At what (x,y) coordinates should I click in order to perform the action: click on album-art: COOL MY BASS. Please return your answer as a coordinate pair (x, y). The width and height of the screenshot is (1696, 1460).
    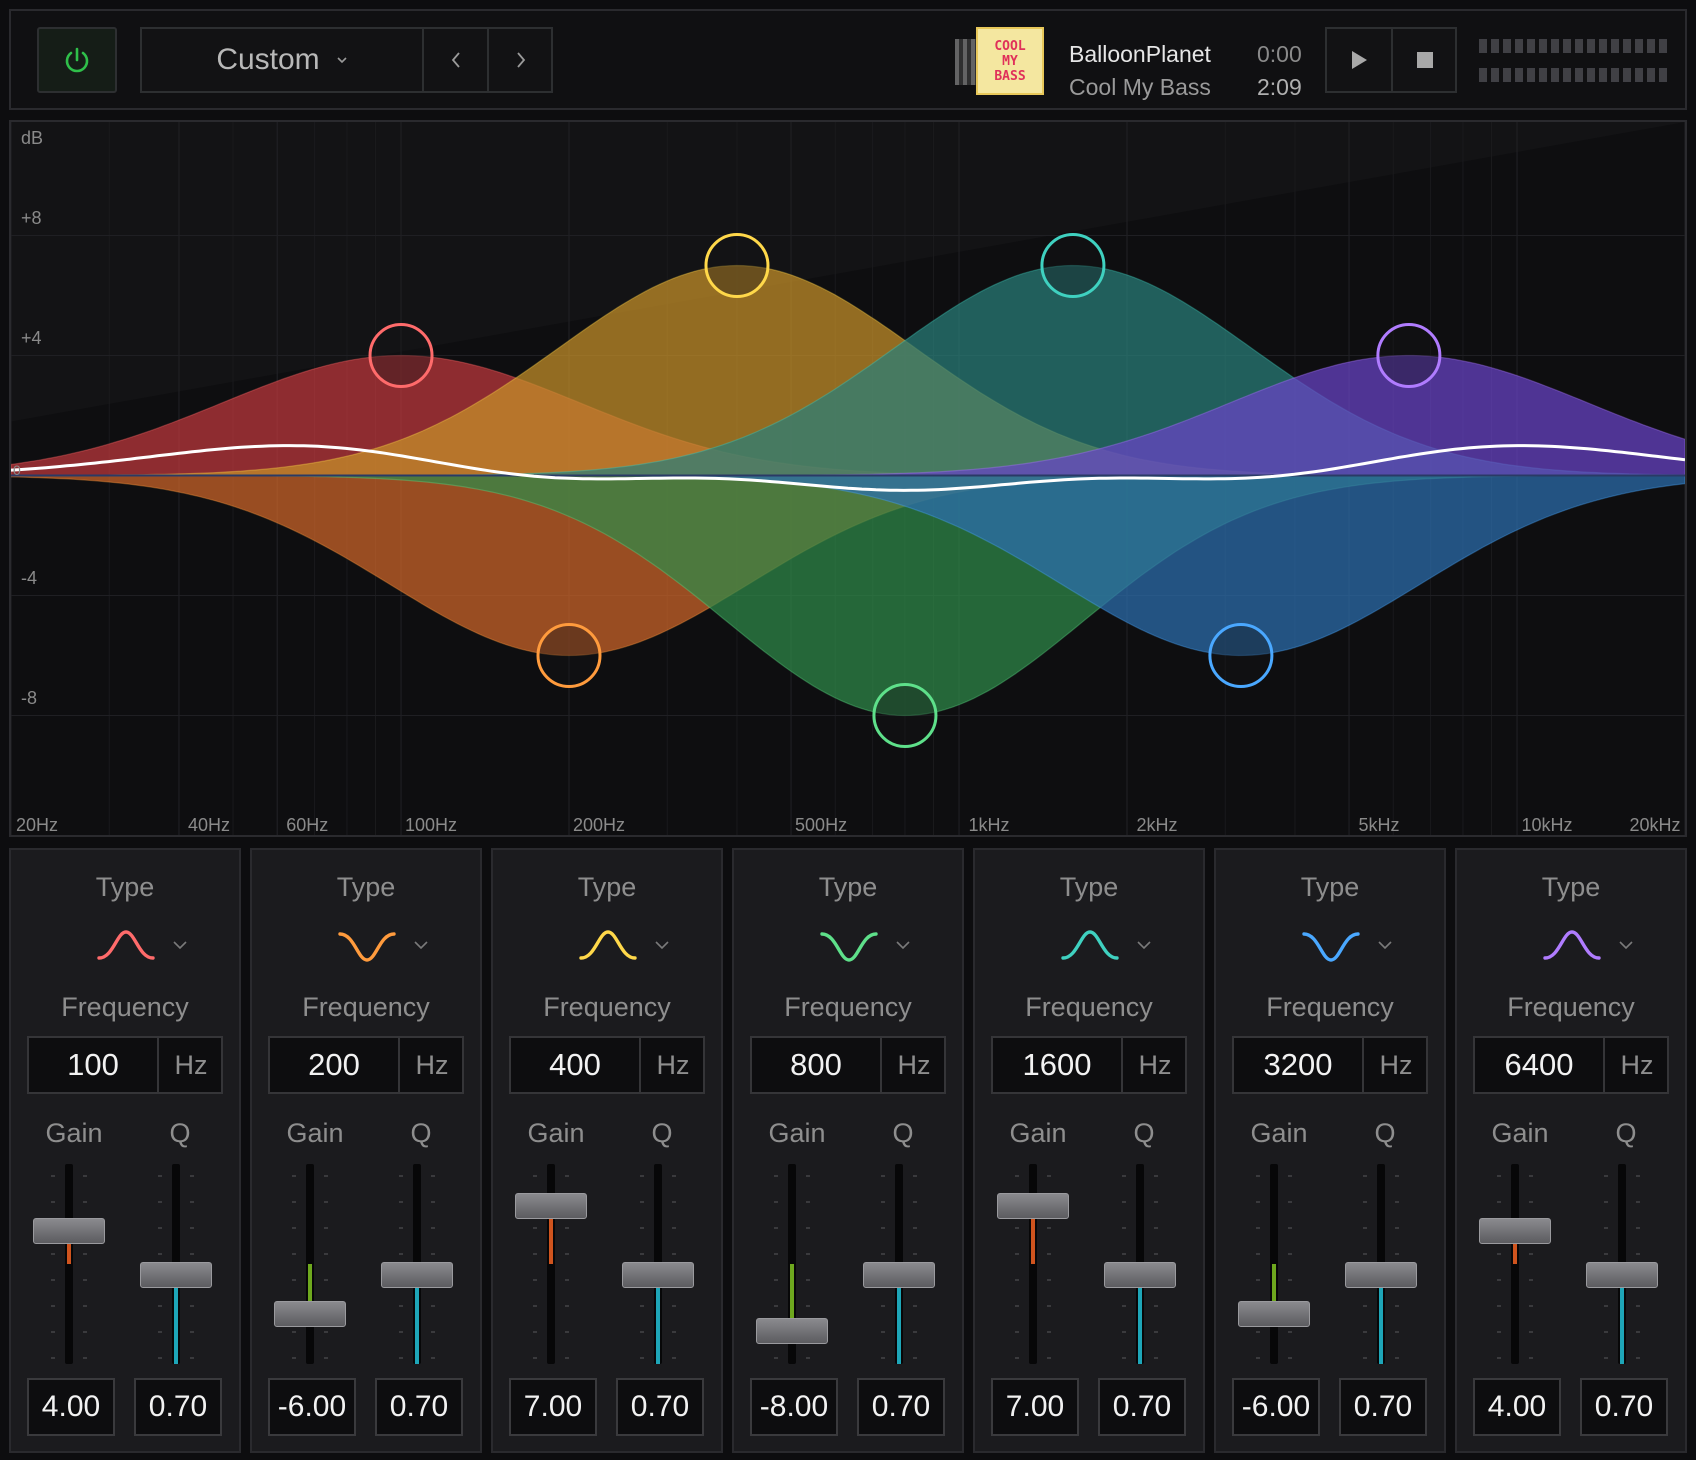
    Looking at the image, I should click on (1010, 61).